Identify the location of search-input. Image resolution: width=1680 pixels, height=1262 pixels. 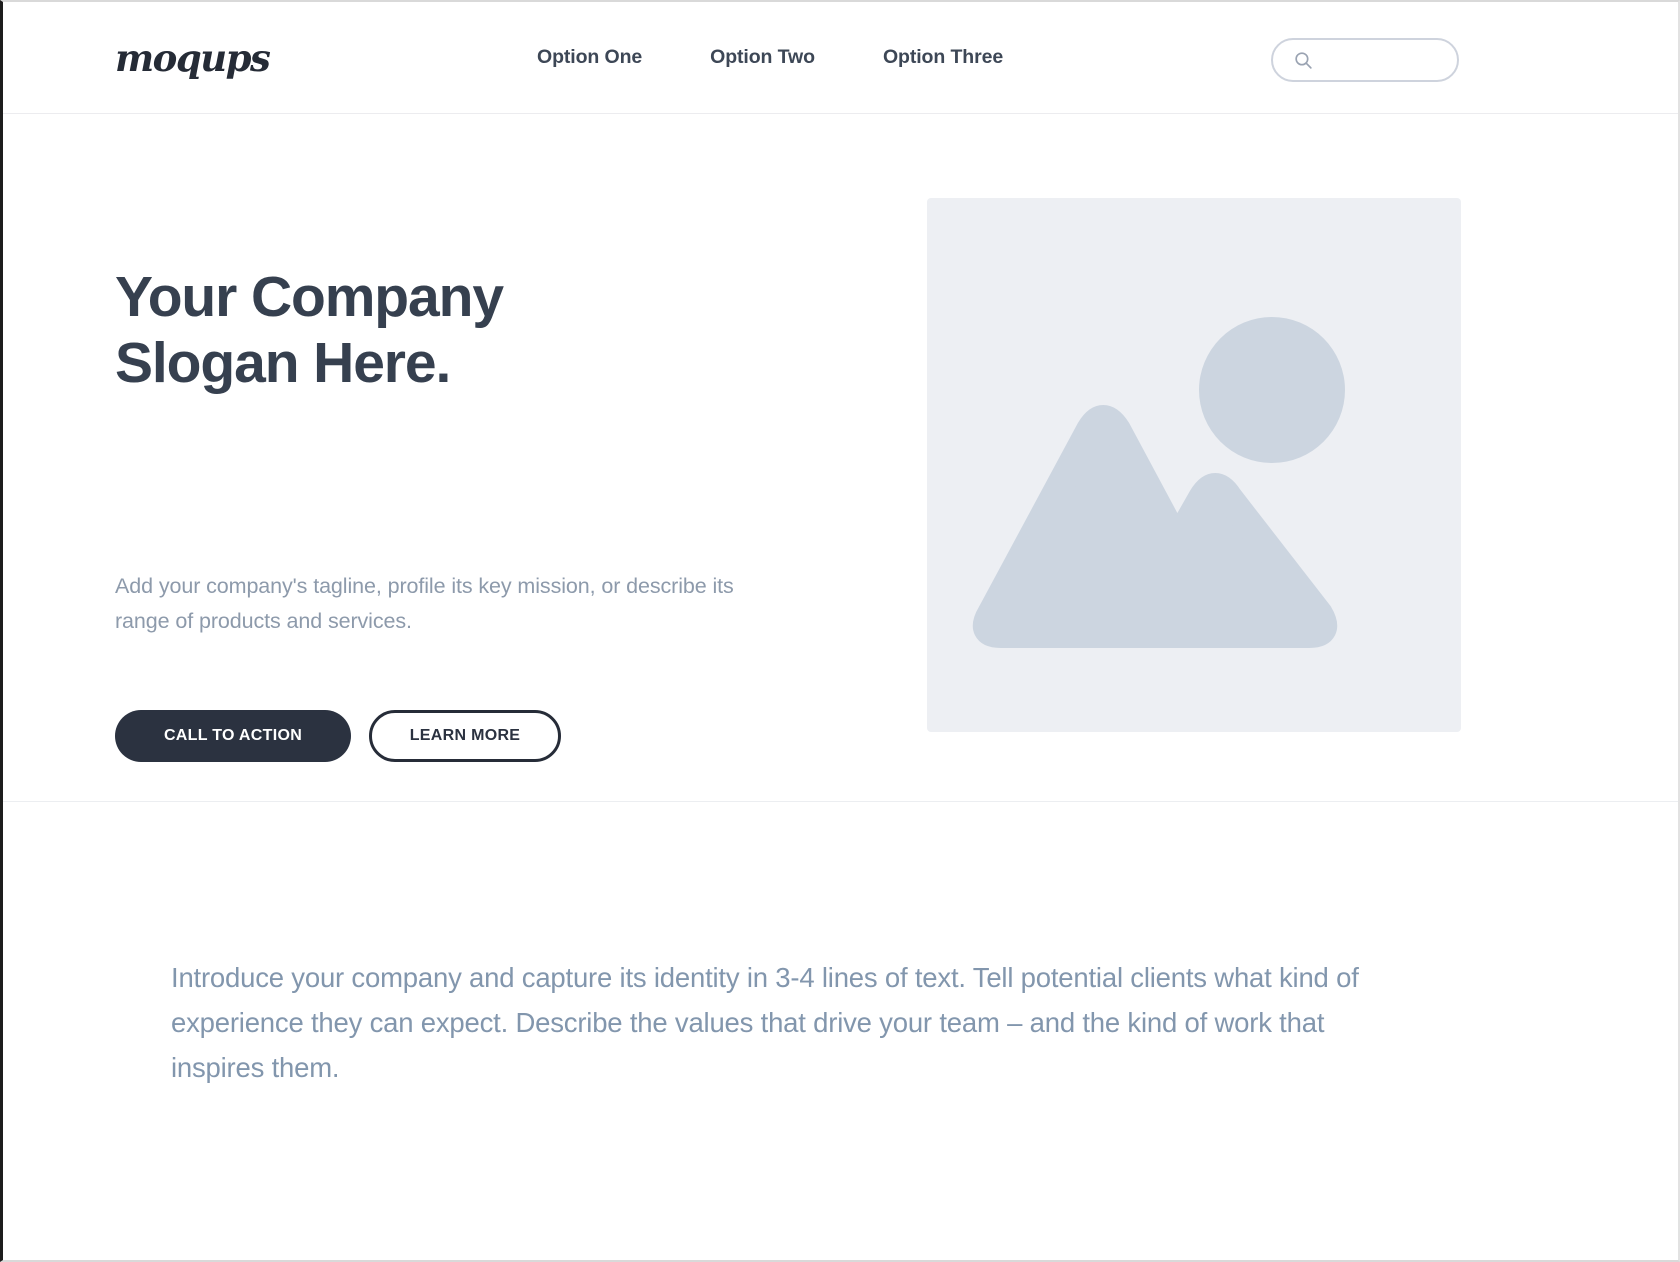
(1381, 60).